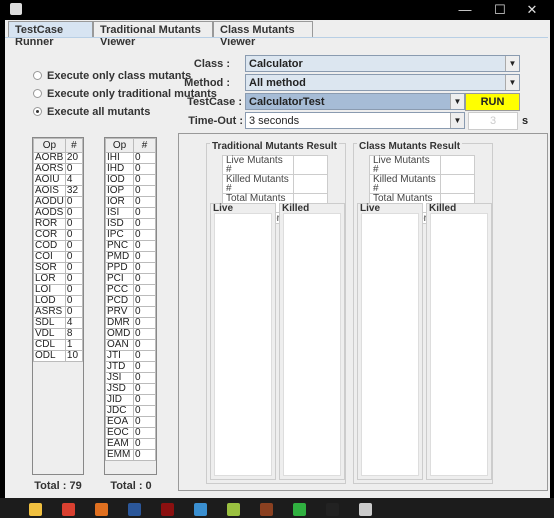  Describe the element at coordinates (200, 509) in the screenshot. I see `photos-icon` at that location.